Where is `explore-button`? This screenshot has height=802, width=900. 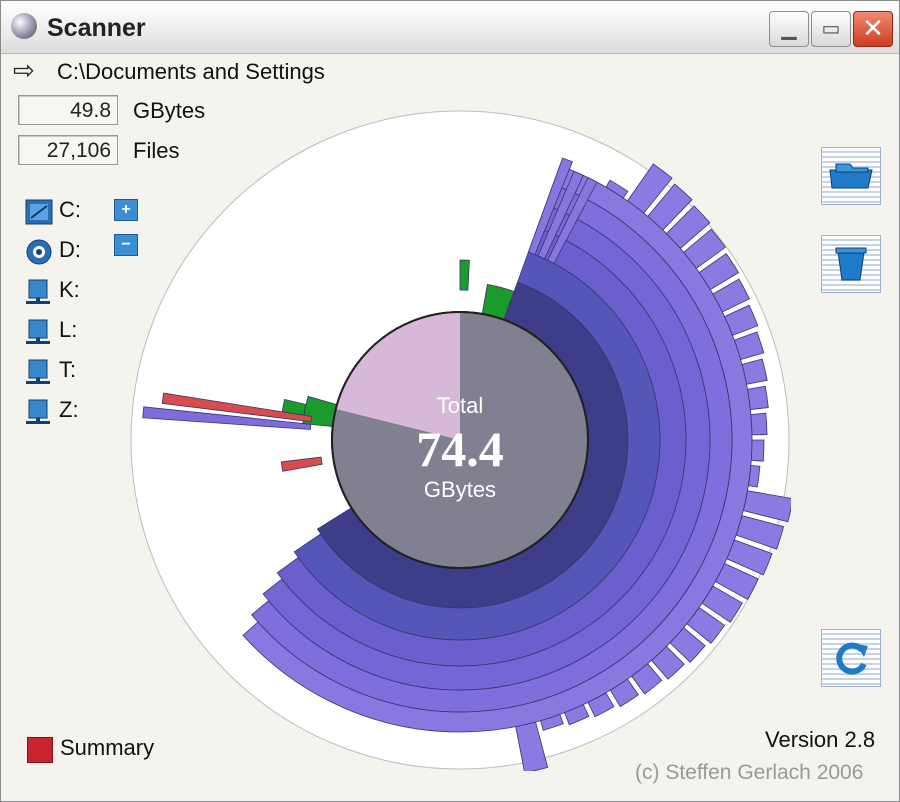
explore-button is located at coordinates (851, 176).